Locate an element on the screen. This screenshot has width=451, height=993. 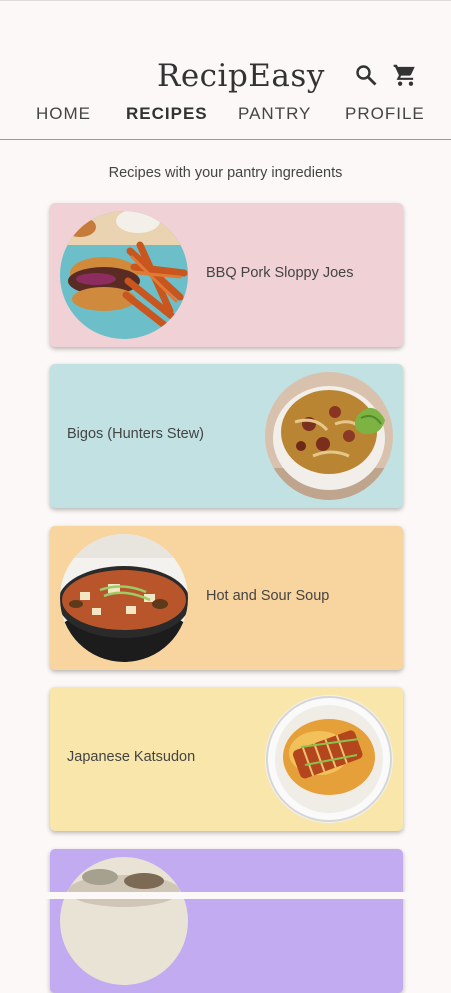
search-icon is located at coordinates (366, 75).